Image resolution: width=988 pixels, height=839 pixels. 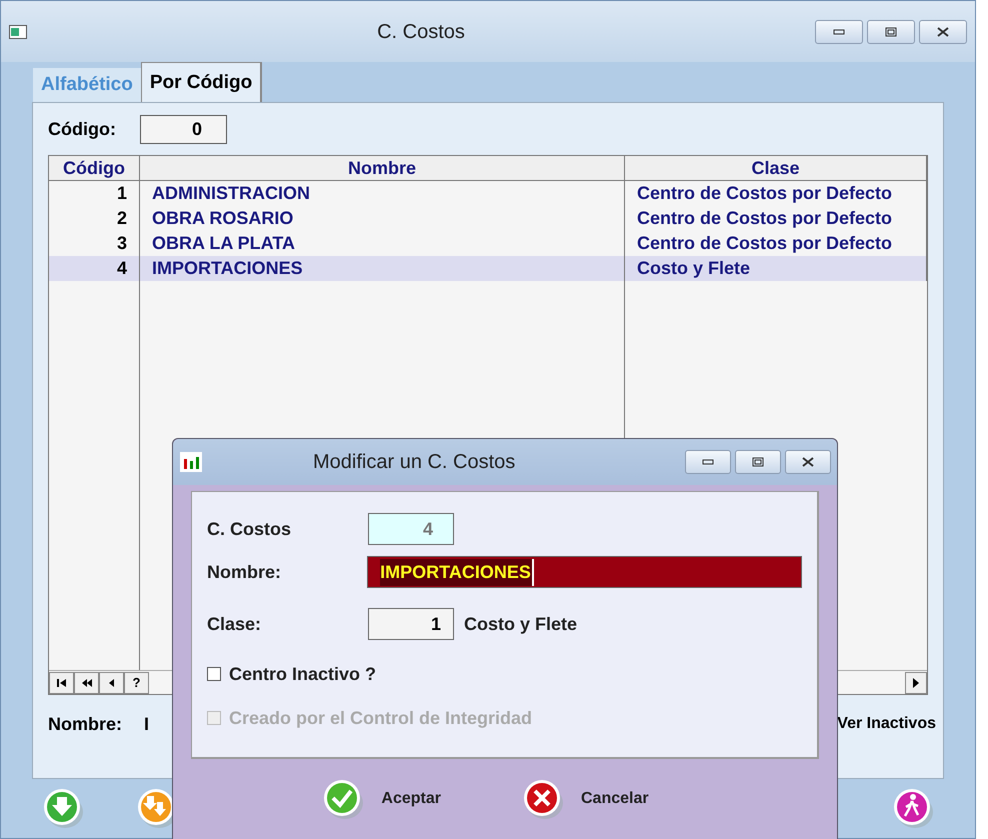 I want to click on checkbox, so click(x=214, y=674).